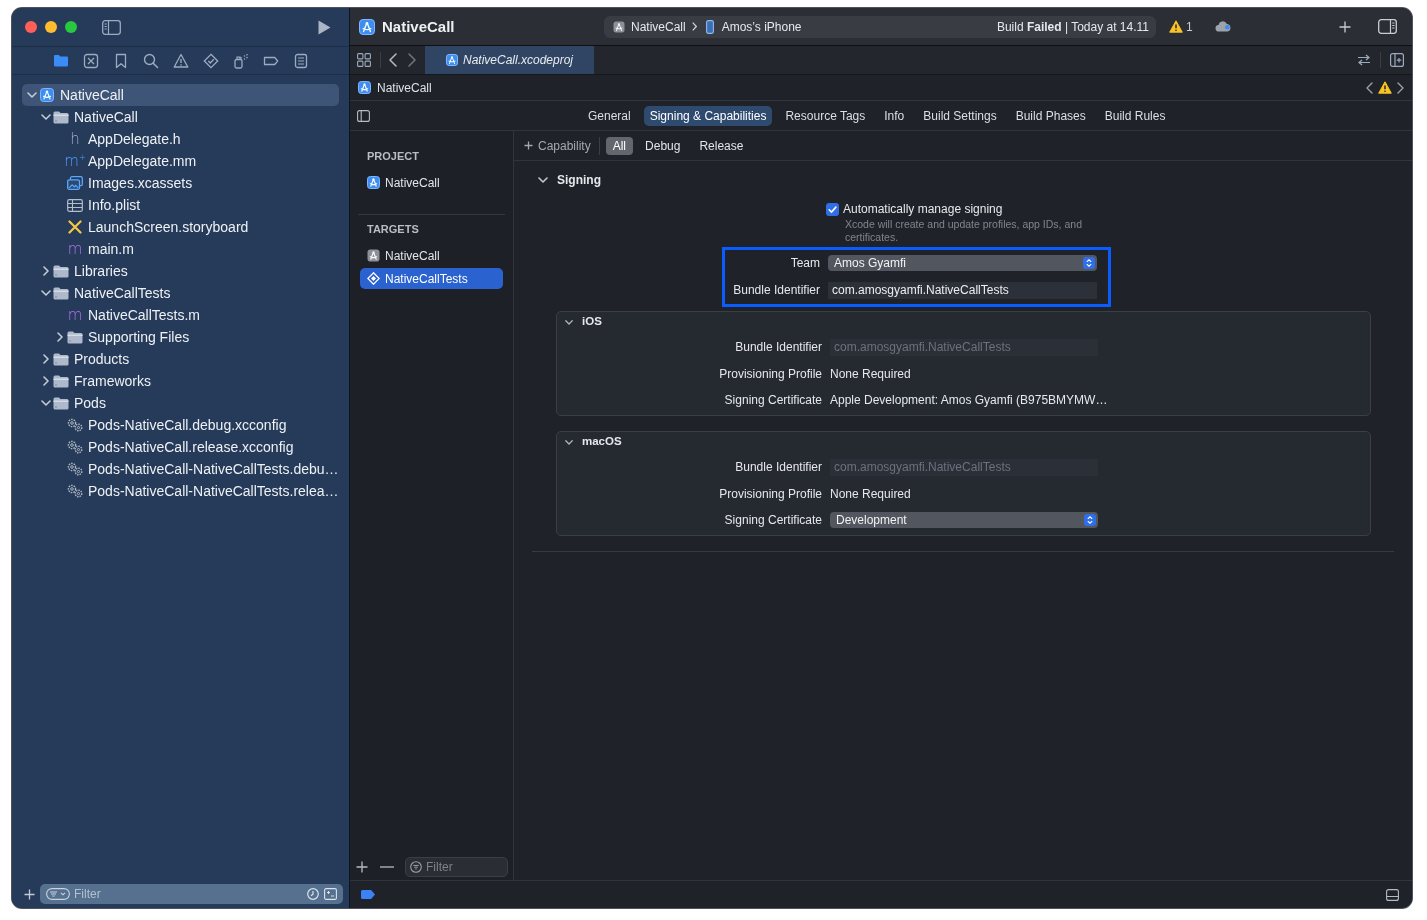  I want to click on phone-icon, so click(709, 26).